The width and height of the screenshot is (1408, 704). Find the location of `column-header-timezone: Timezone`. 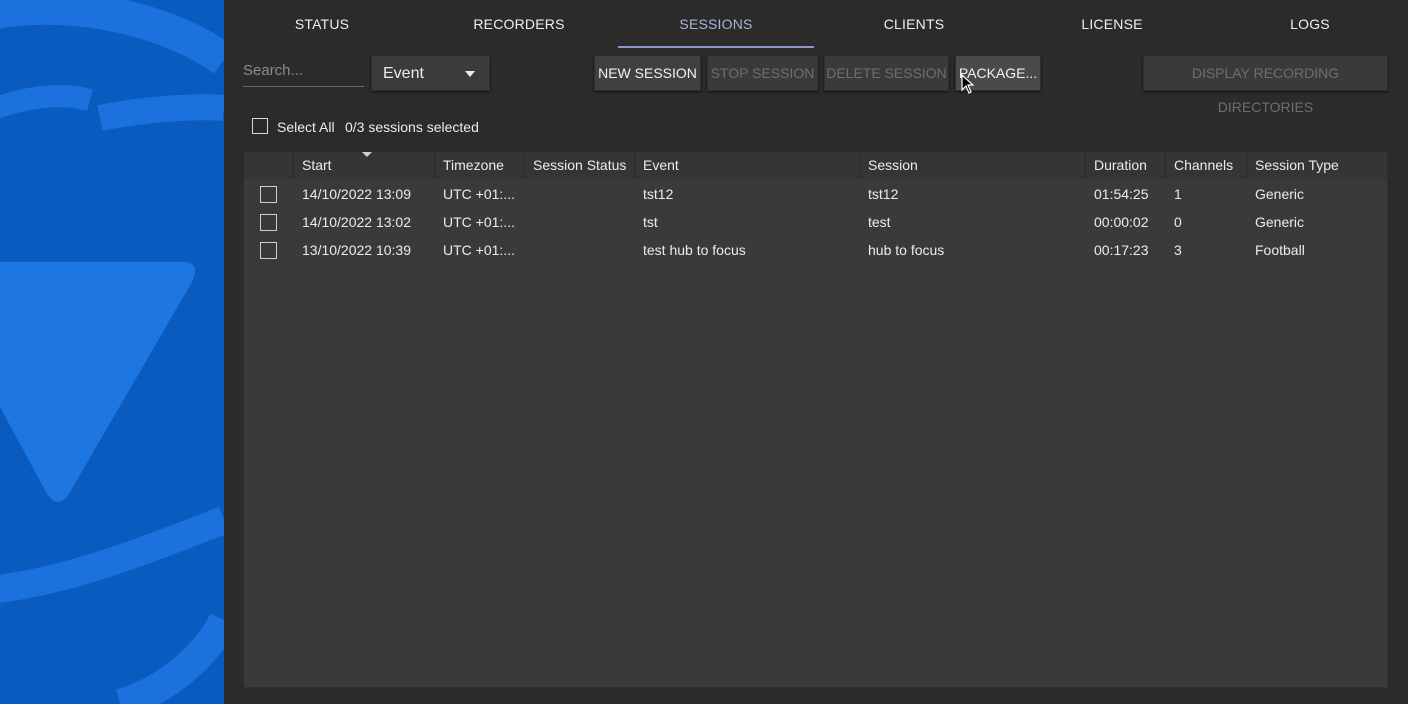

column-header-timezone: Timezone is located at coordinates (480, 165).